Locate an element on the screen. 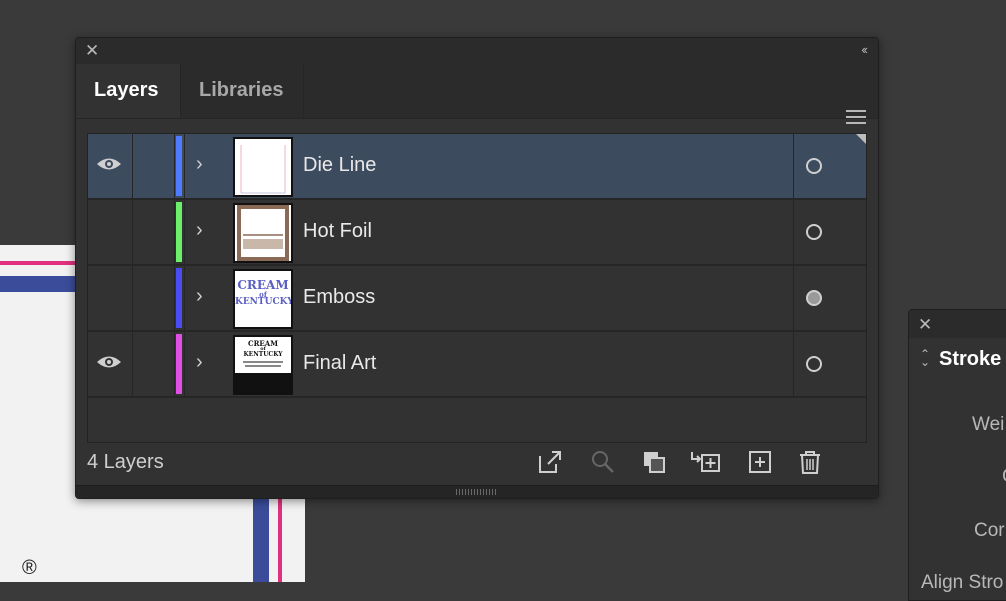  panel-resize-grip is located at coordinates (477, 491).